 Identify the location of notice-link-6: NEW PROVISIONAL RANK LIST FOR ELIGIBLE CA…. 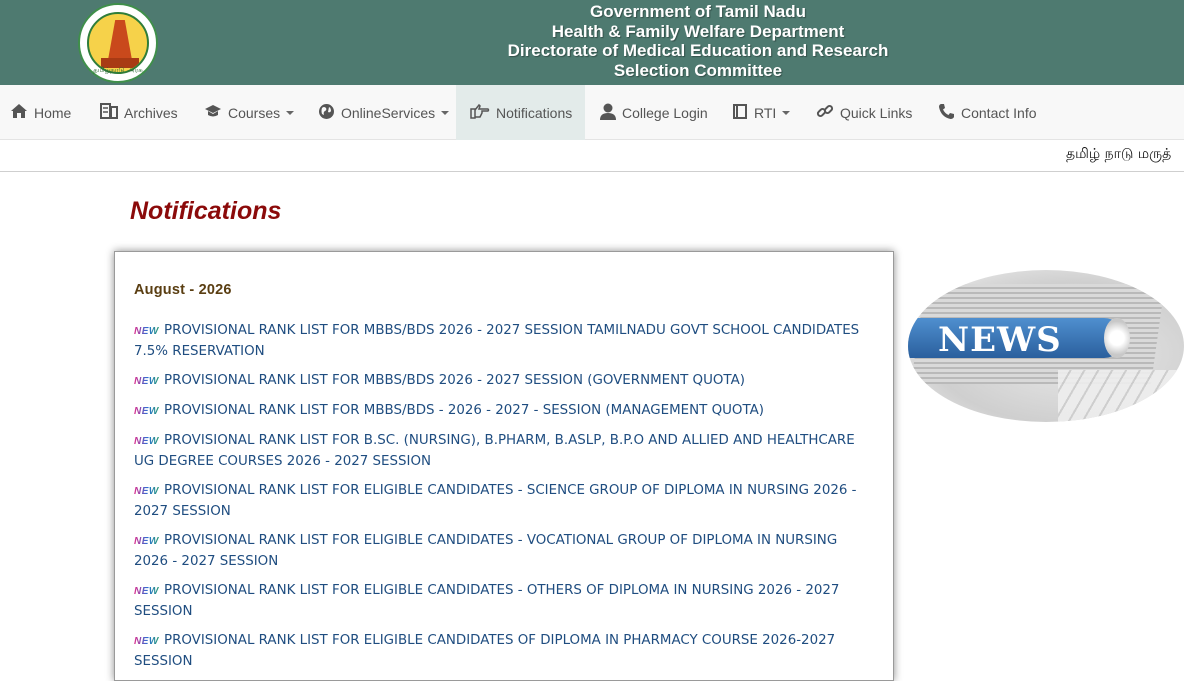
(504, 551).